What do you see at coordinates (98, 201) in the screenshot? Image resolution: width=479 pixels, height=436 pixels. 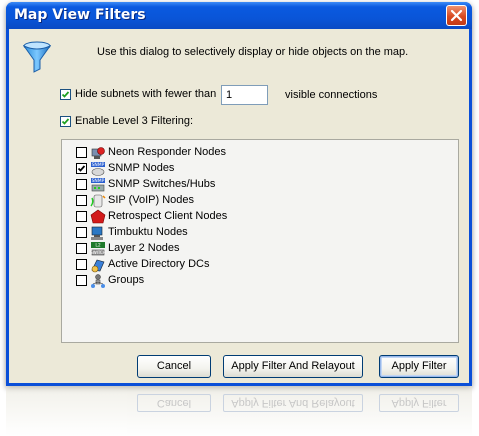 I see `sip-phone-icon` at bounding box center [98, 201].